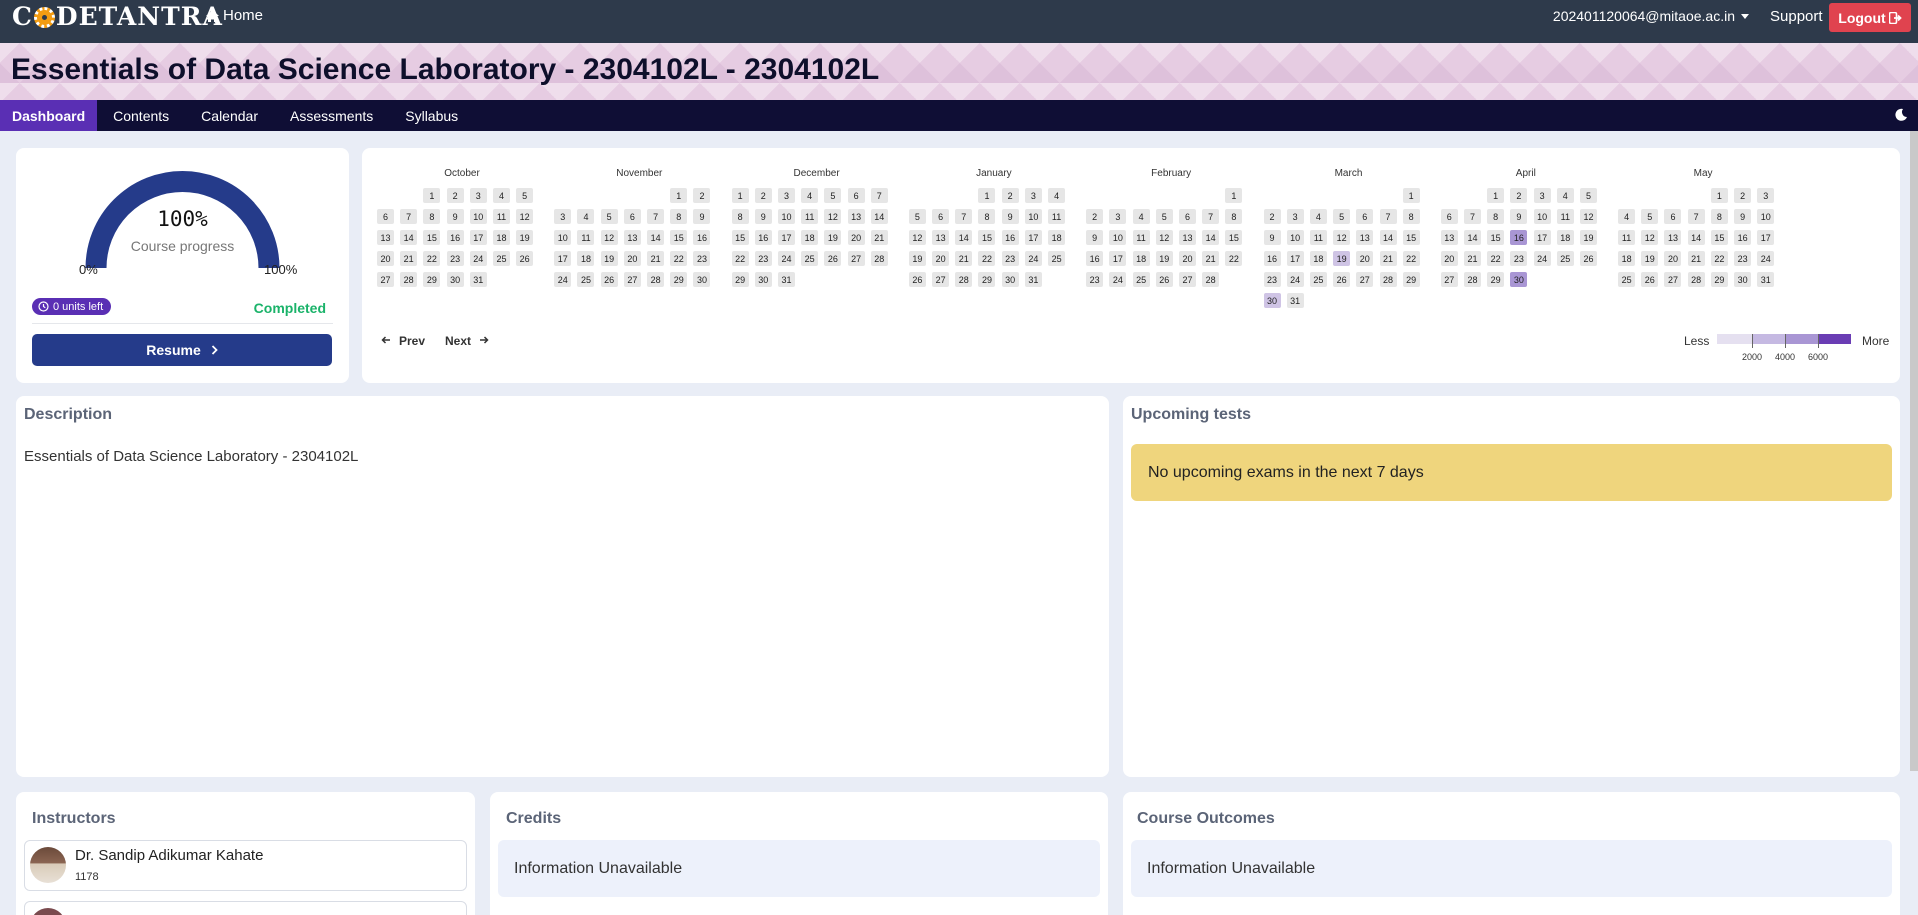 This screenshot has width=1918, height=915. Describe the element at coordinates (331, 115) in the screenshot. I see `tab-assessments: Assessments` at that location.